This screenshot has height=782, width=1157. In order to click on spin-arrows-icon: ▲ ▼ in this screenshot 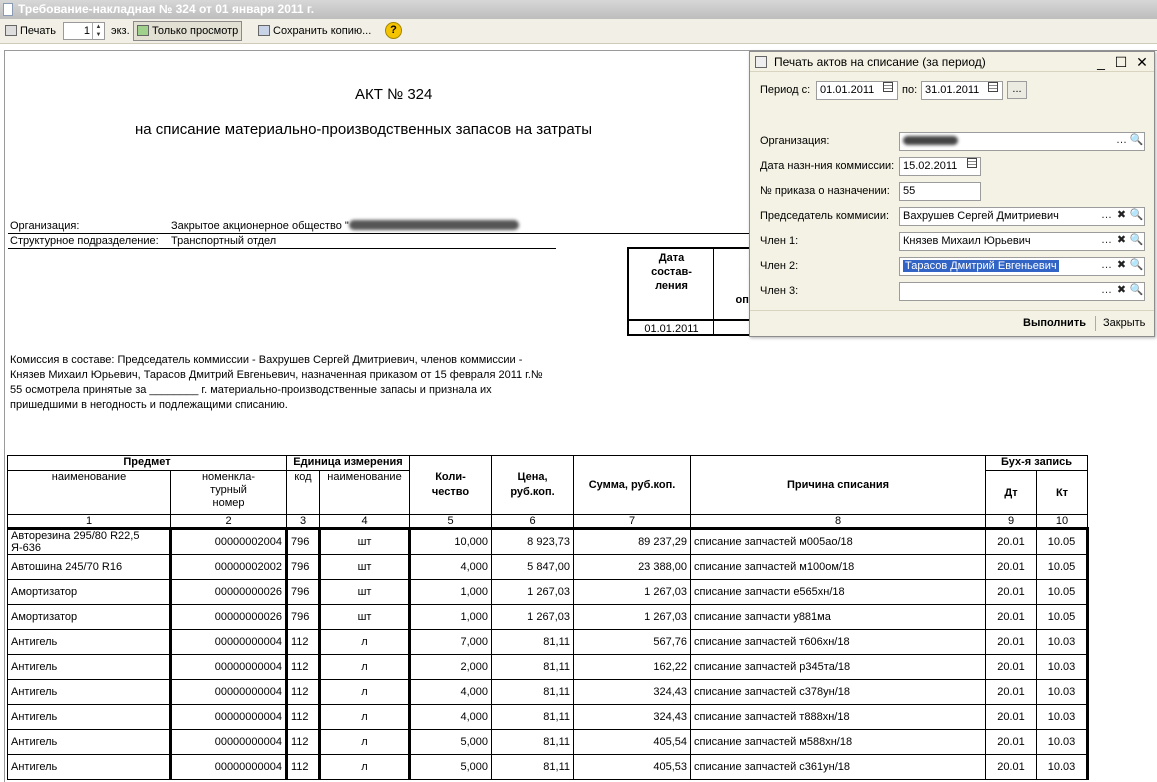, I will do `click(98, 31)`.